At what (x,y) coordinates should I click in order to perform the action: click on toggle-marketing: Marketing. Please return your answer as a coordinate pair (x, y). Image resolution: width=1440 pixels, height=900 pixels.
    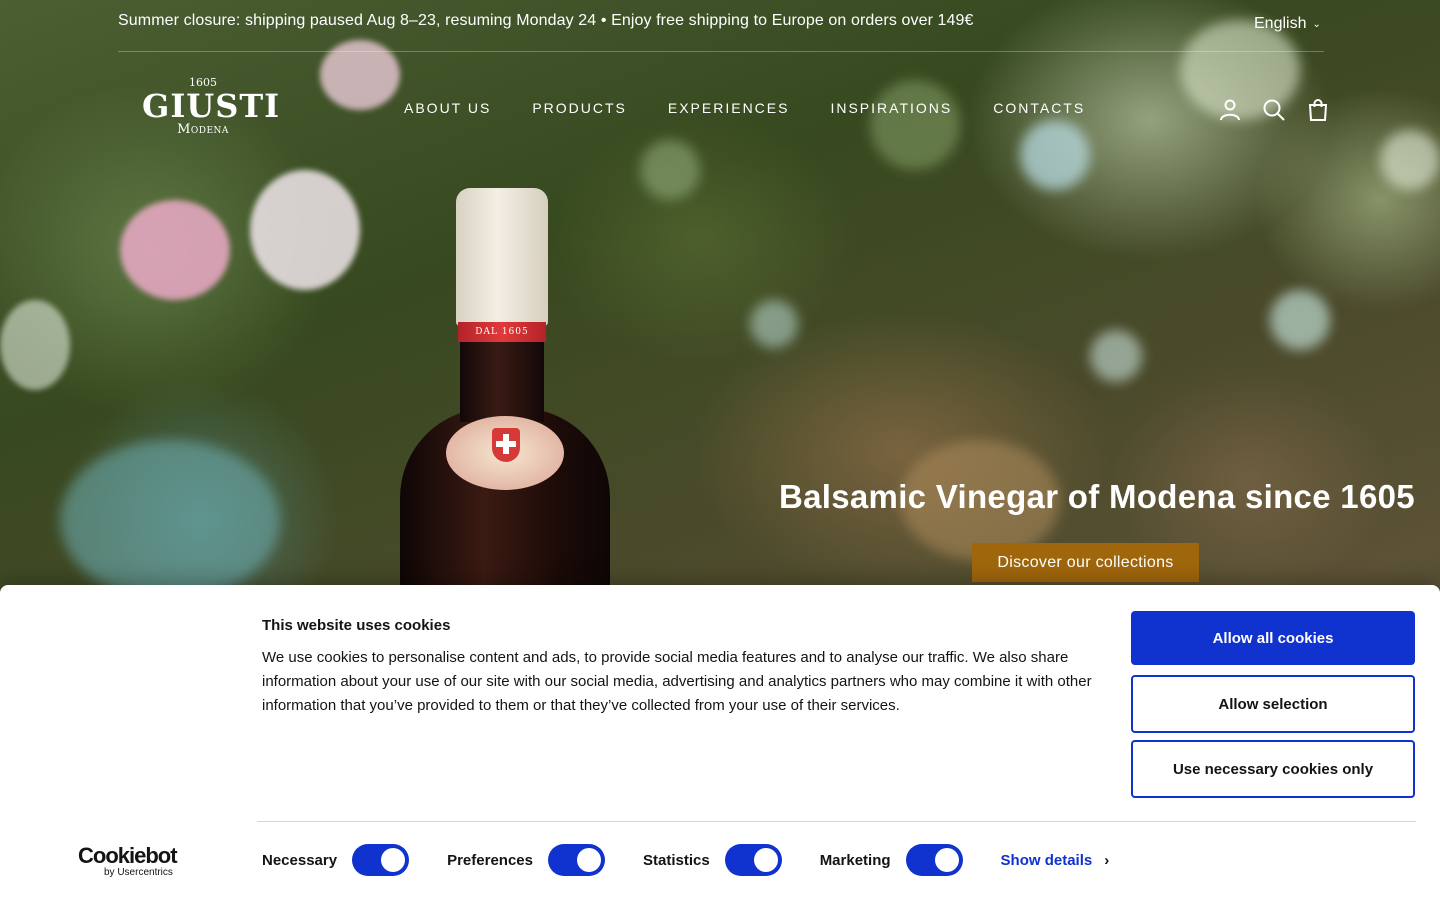
    Looking at the image, I should click on (891, 860).